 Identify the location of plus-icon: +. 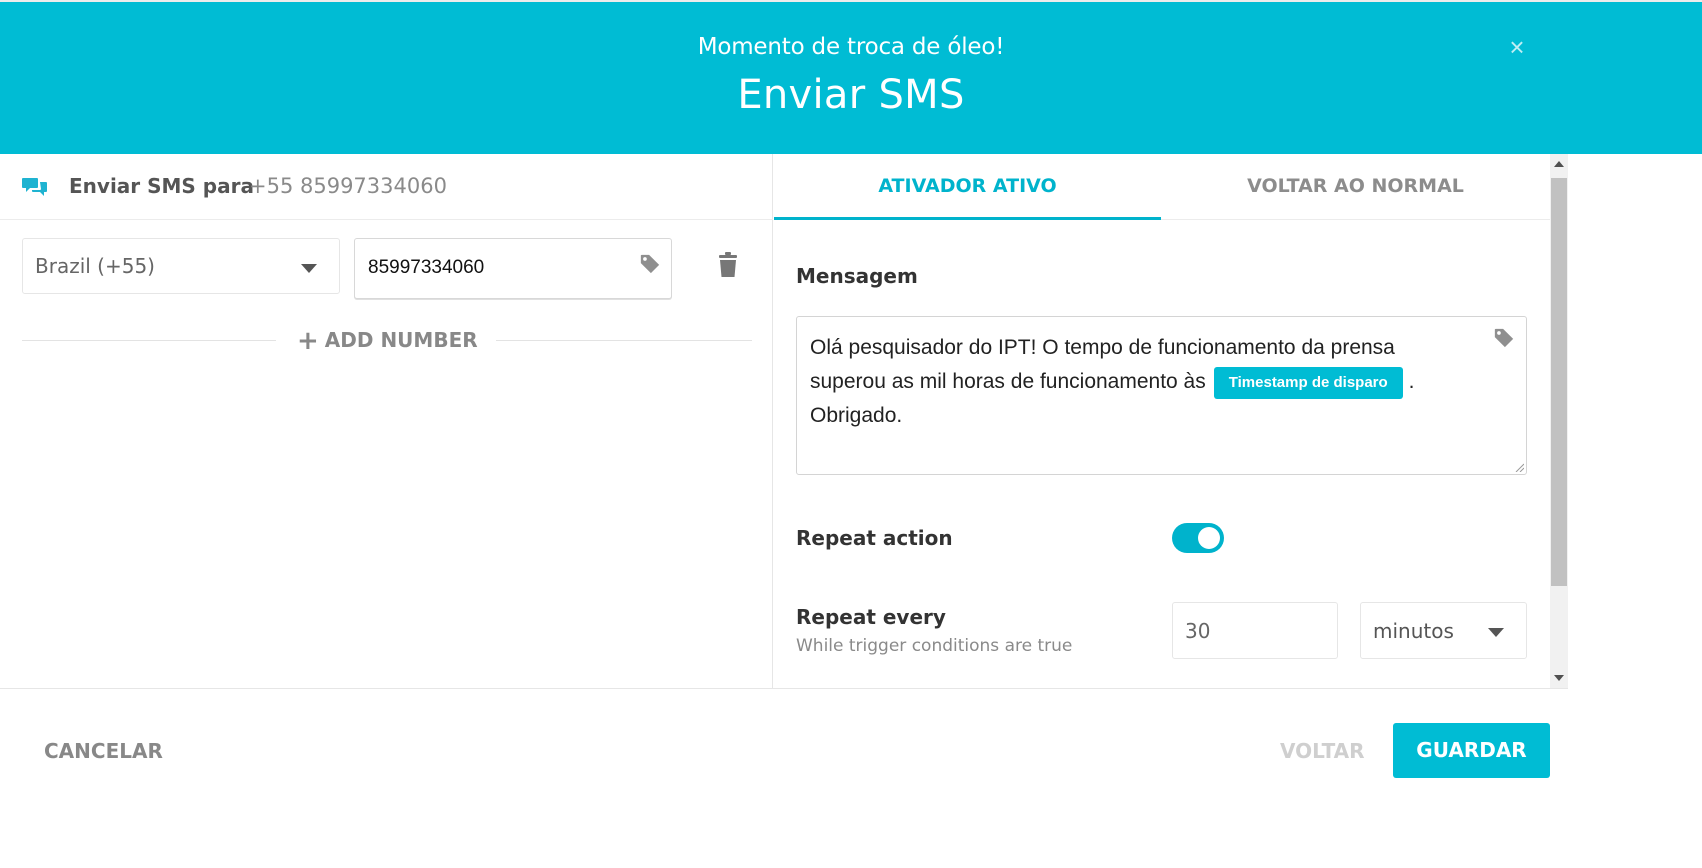
(308, 341).